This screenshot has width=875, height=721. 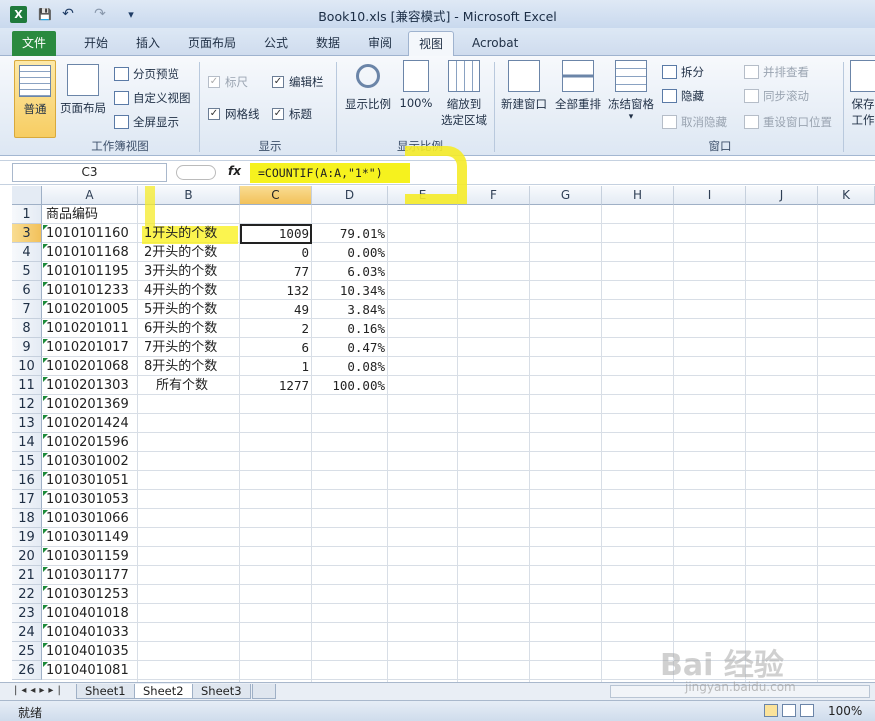 What do you see at coordinates (191, 271) in the screenshot?
I see `cell-b: 3开头的个数` at bounding box center [191, 271].